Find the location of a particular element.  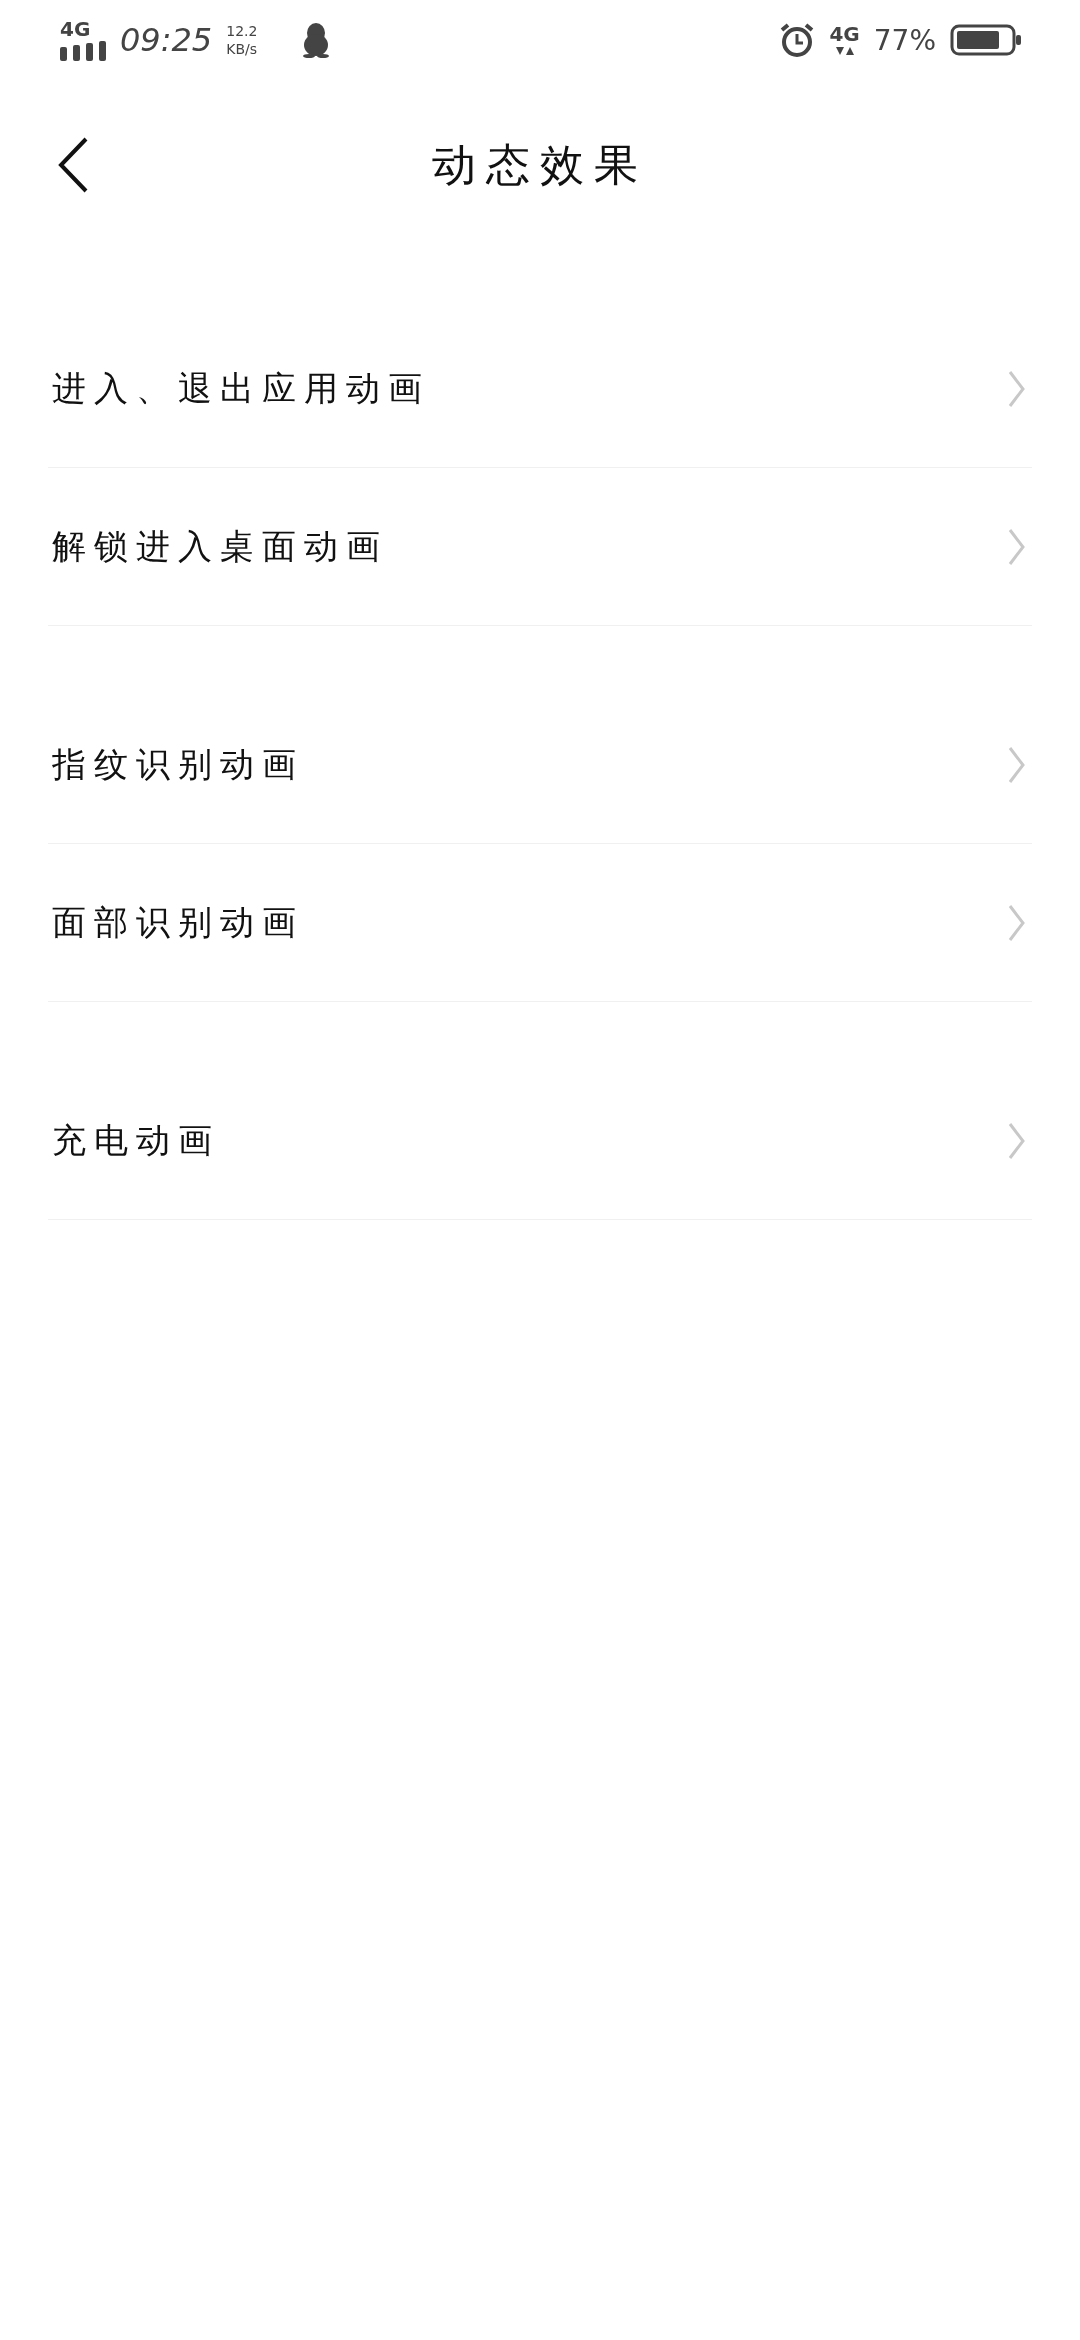

data-arrows-icon is located at coordinates (844, 51).